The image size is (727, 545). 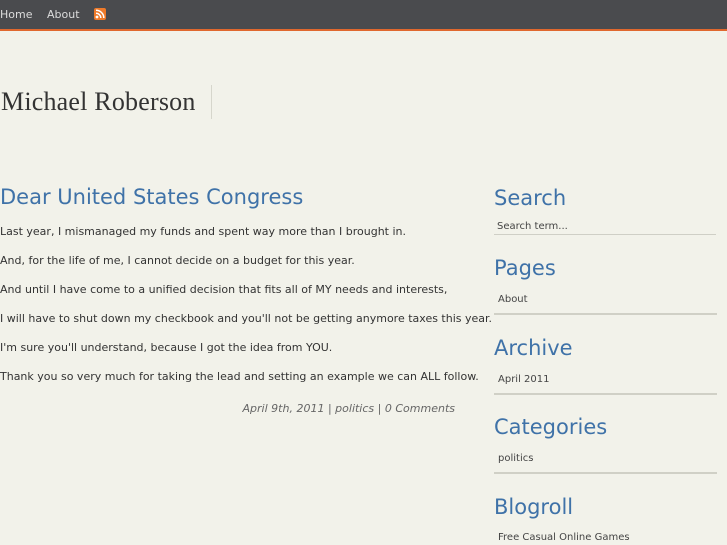 What do you see at coordinates (211, 102) in the screenshot?
I see `title-divider` at bounding box center [211, 102].